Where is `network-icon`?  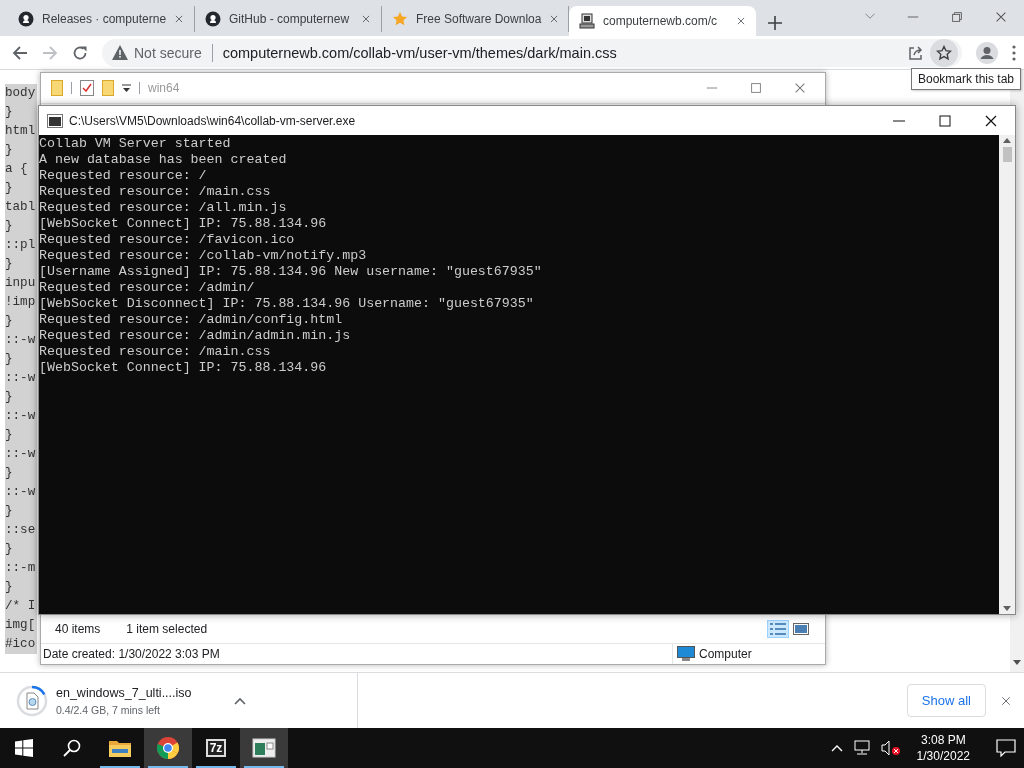 network-icon is located at coordinates (861, 748).